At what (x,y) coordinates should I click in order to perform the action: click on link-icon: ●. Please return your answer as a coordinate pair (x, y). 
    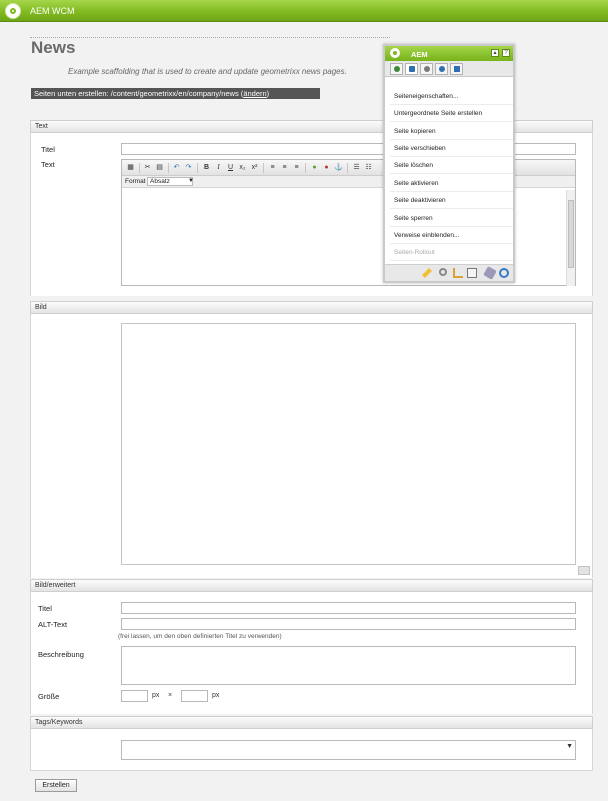
    Looking at the image, I should click on (314, 167).